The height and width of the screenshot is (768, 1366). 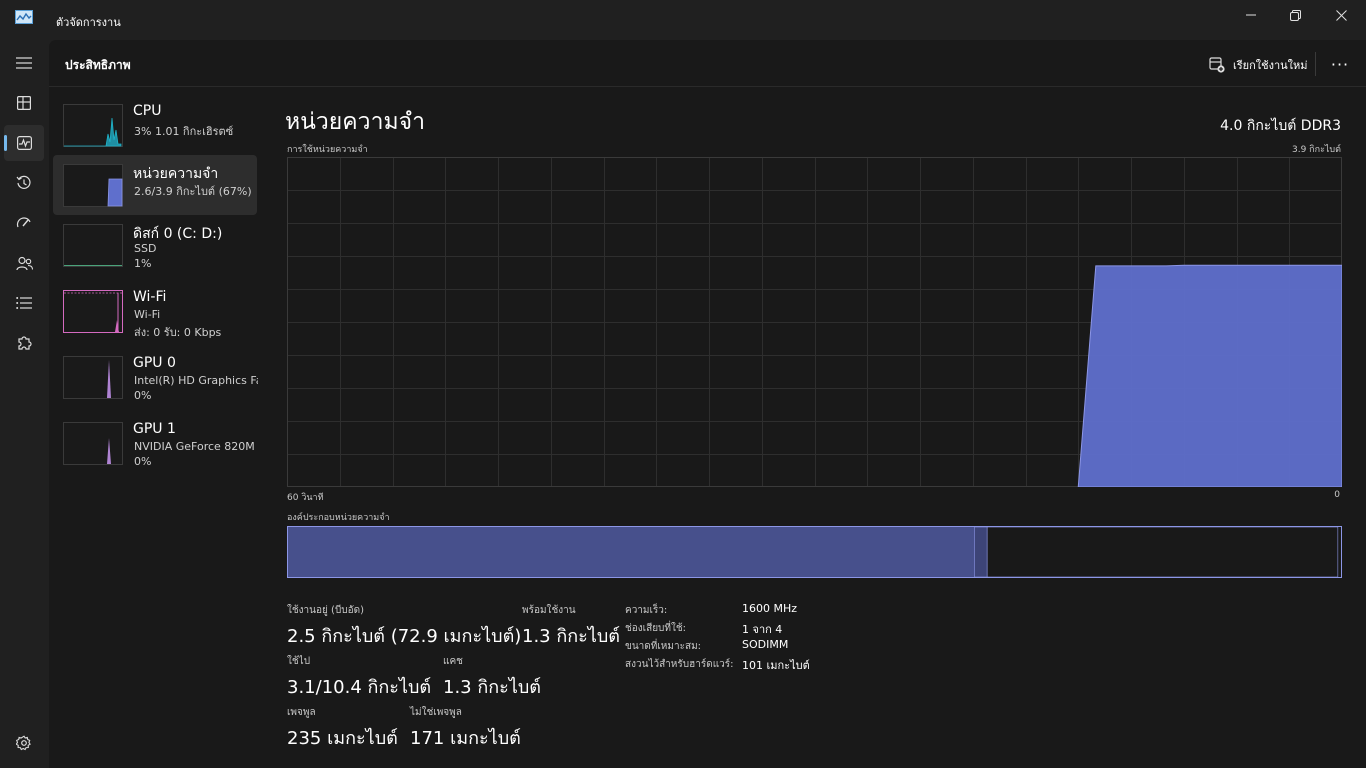 What do you see at coordinates (338, 518) in the screenshot?
I see `composition-label: องค์ประกอบหน่วยความจำ` at bounding box center [338, 518].